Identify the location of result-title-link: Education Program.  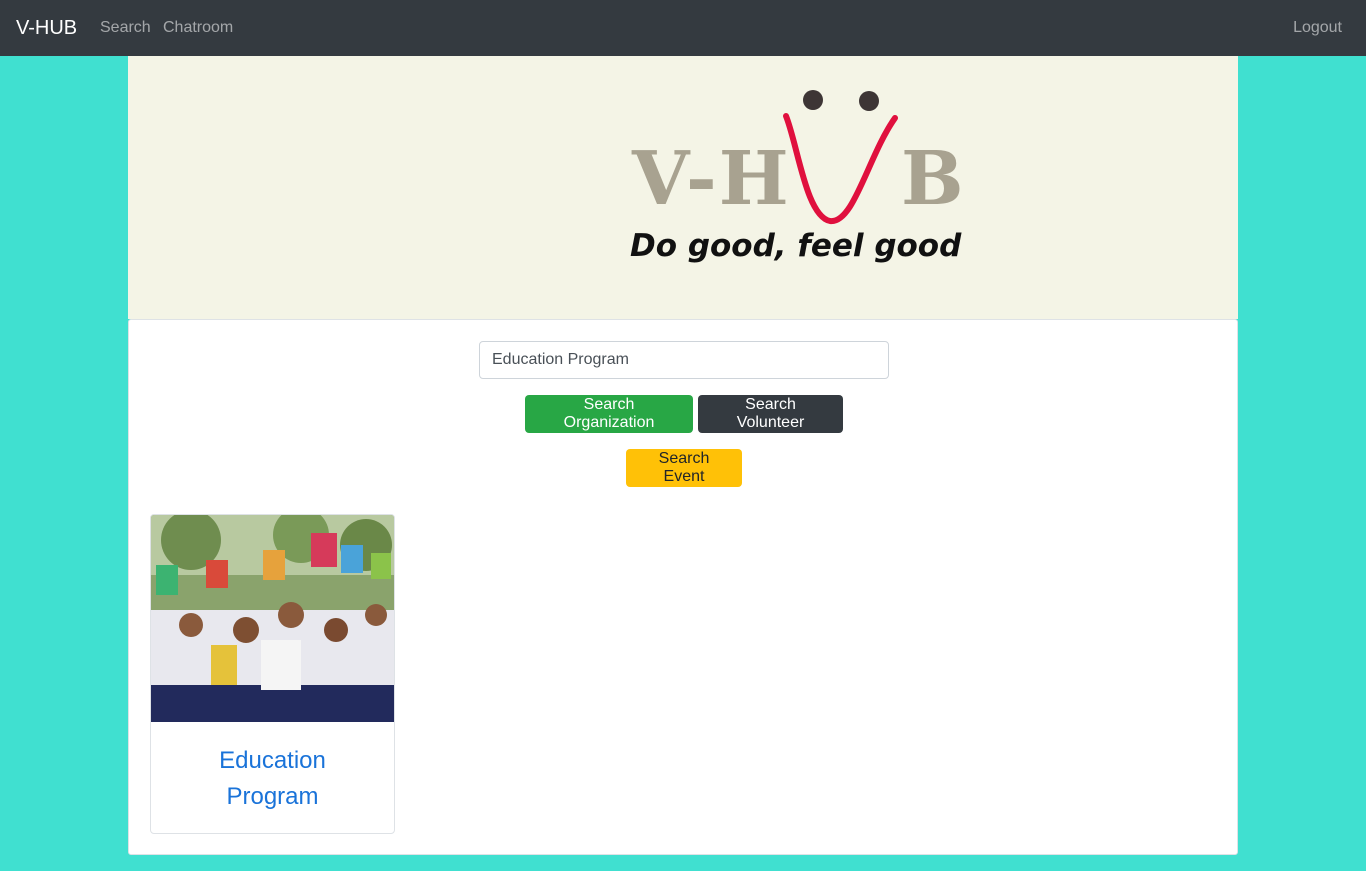
(272, 779).